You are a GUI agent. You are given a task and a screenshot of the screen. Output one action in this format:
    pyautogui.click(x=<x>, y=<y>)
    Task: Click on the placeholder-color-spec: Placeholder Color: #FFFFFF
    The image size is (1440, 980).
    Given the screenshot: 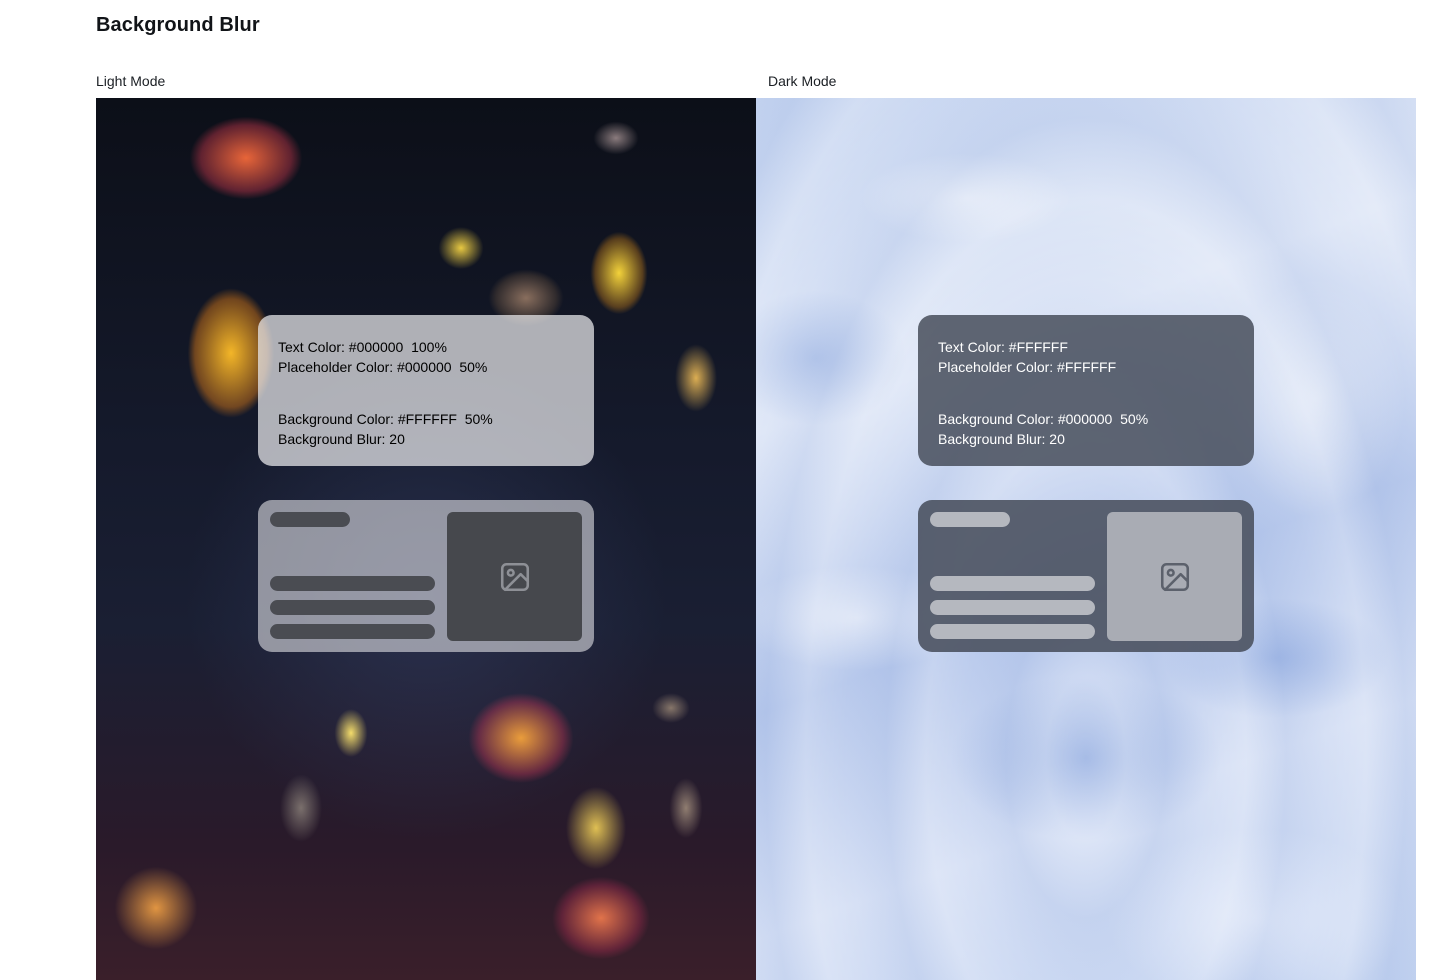 What is the action you would take?
    pyautogui.click(x=1027, y=367)
    